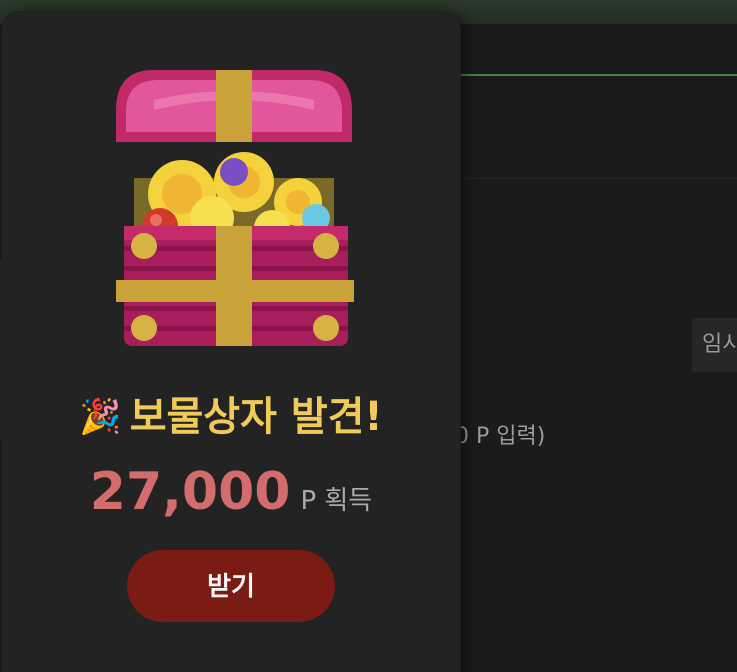 The height and width of the screenshot is (672, 737). Describe the element at coordinates (500, 436) in the screenshot. I see `points-input-hint: 0 P 입력)` at that location.